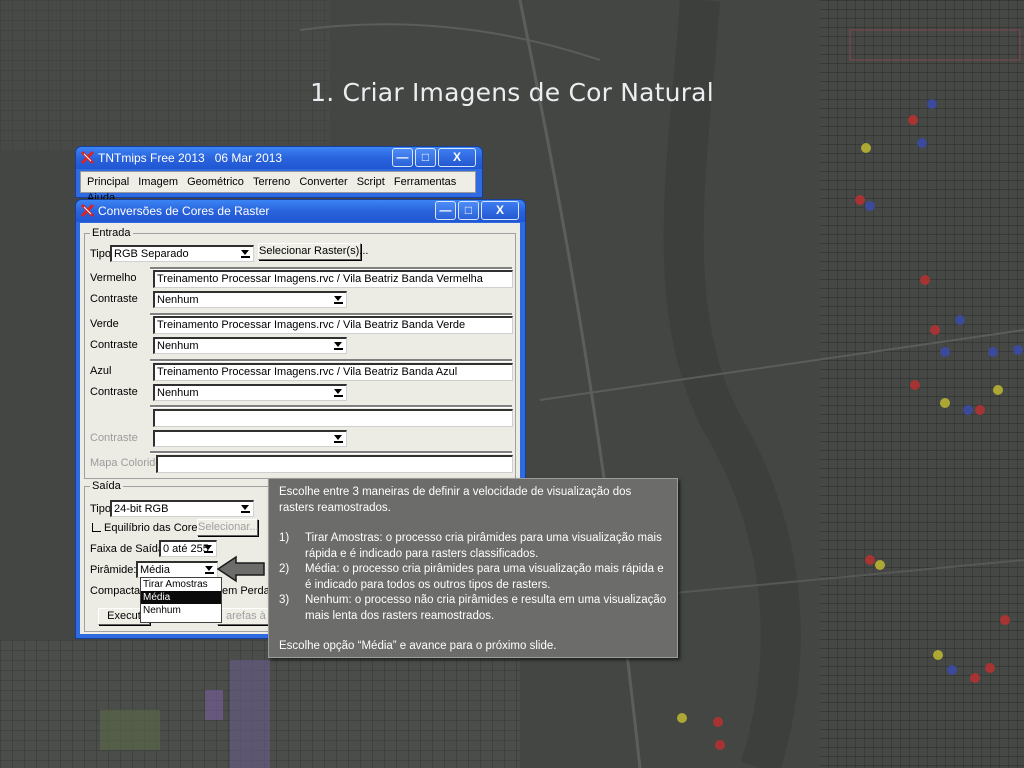  I want to click on menu-principal: Principal, so click(108, 182).